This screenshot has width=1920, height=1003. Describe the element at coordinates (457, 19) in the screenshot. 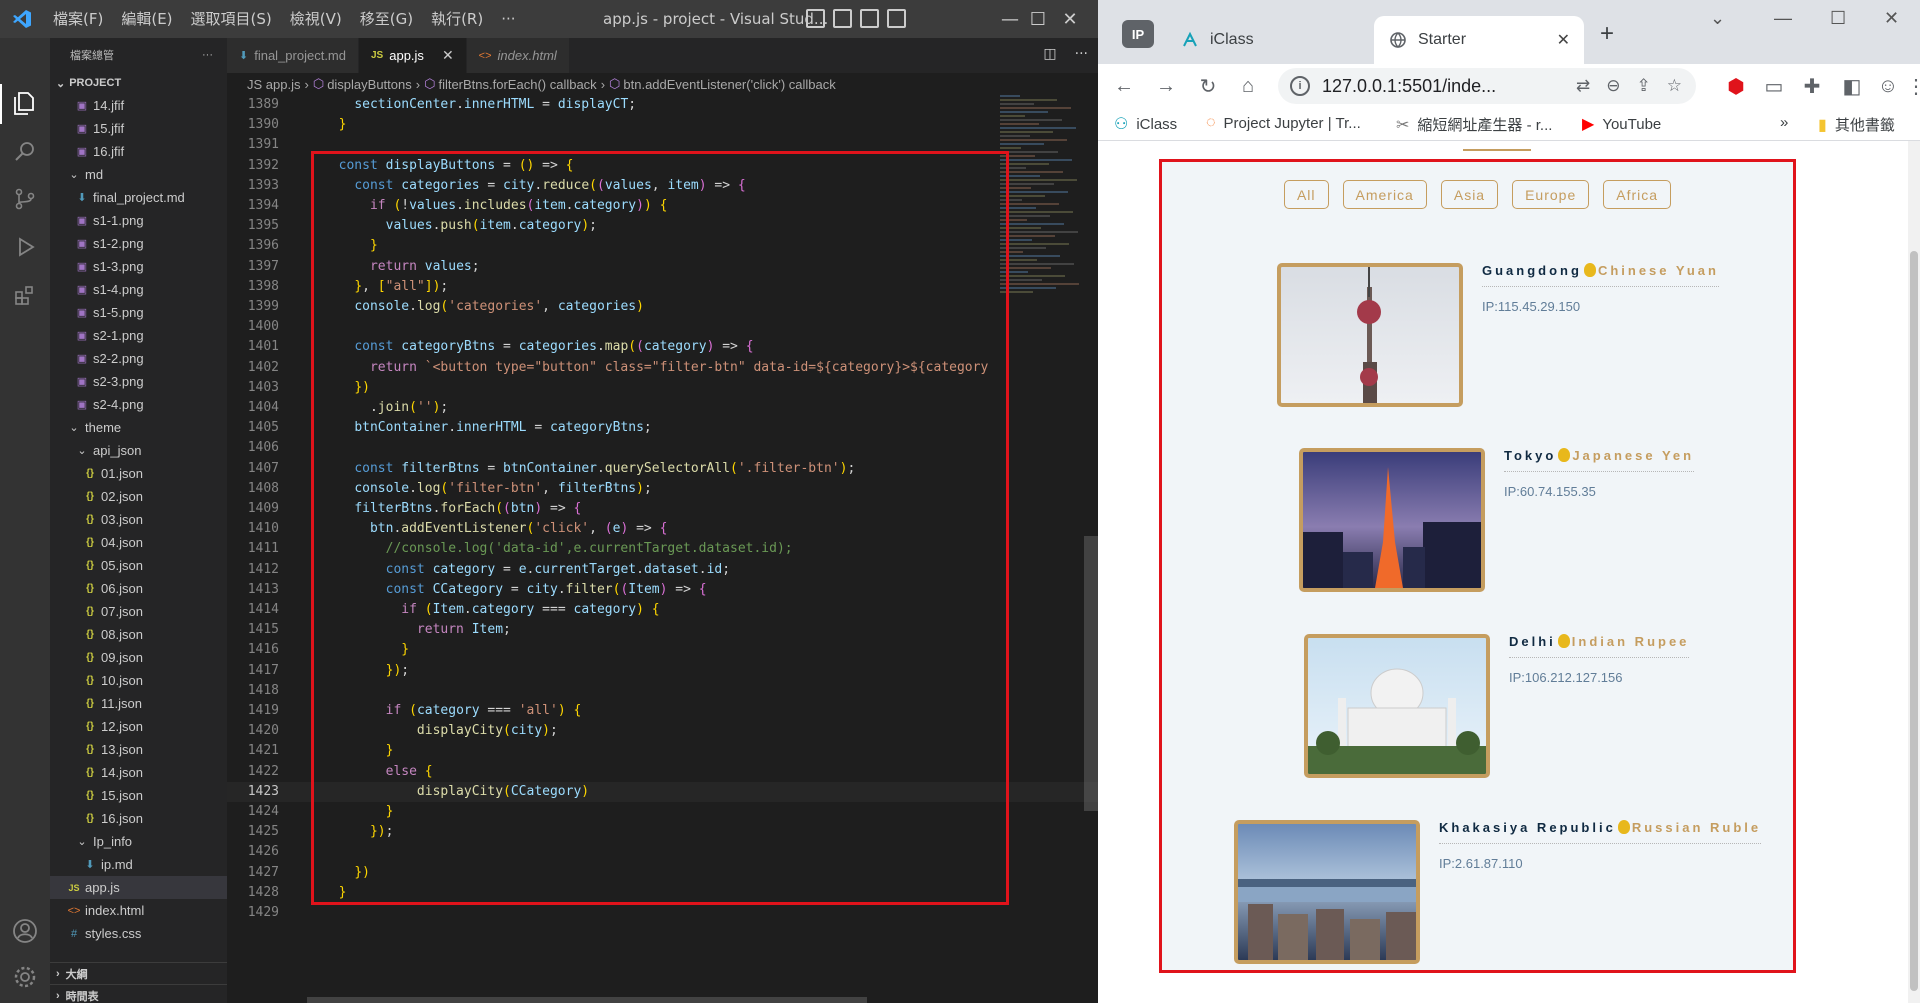

I see `menu-run: 執行(R)` at that location.